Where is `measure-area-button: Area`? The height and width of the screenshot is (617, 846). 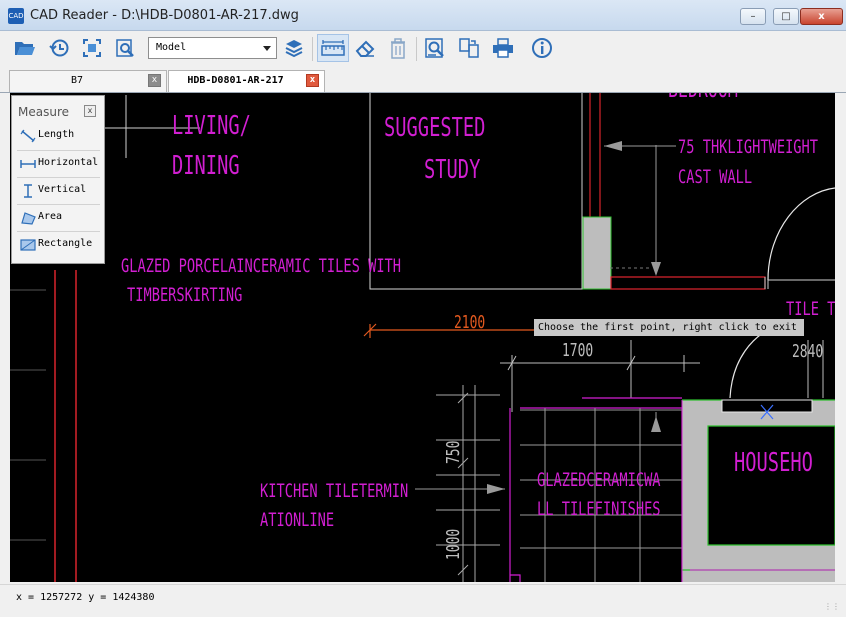
measure-area-button: Area is located at coordinates (58, 217).